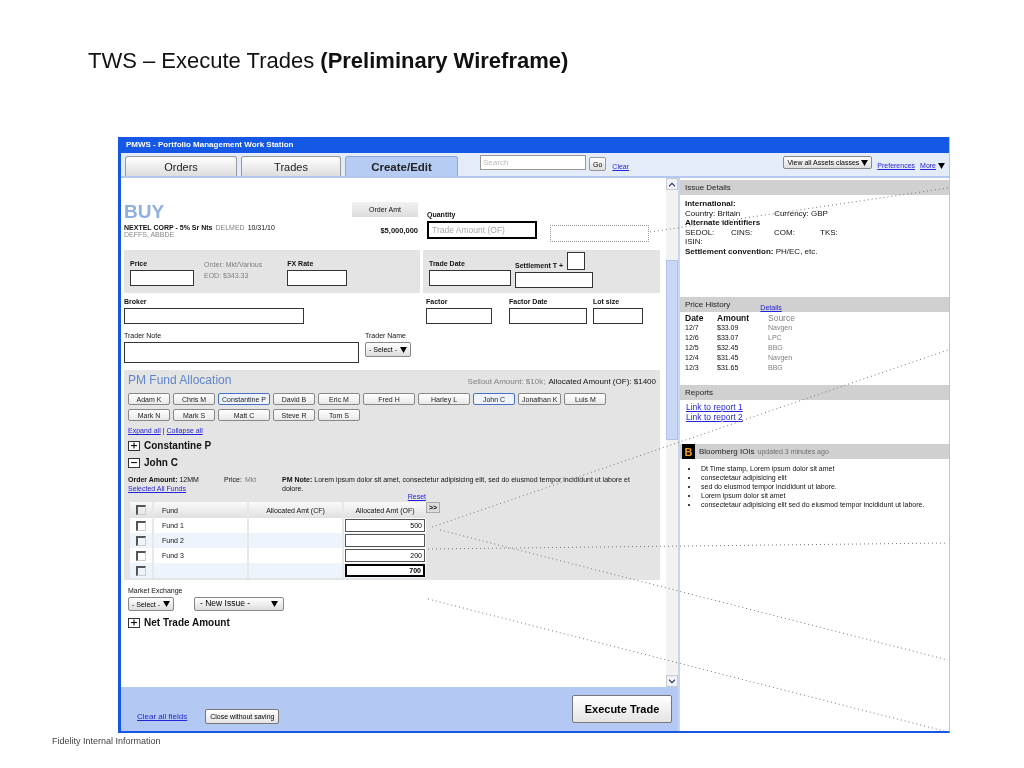  Describe the element at coordinates (711, 204) in the screenshot. I see `detail-heading: International:` at that location.